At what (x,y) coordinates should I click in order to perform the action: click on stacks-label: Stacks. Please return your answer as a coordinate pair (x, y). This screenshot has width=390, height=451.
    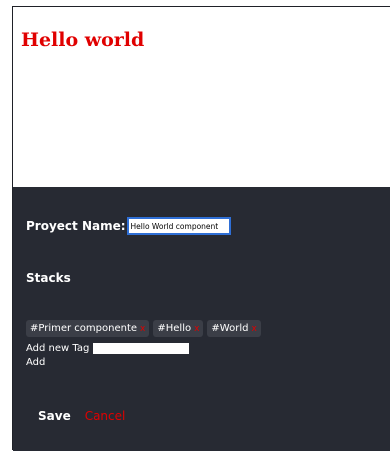
    Looking at the image, I should click on (48, 278).